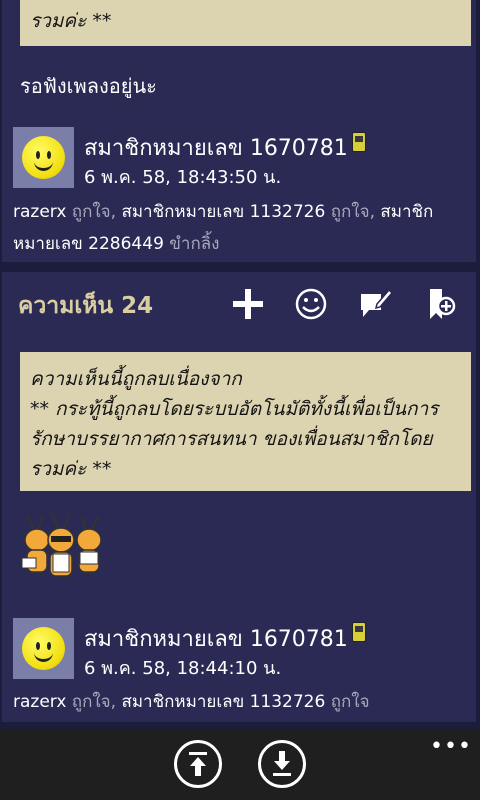 This screenshot has width=480, height=800. I want to click on deleted-notice-line: ความเห็นนี้ถูกลบเนื่องจาก, so click(136, 379).